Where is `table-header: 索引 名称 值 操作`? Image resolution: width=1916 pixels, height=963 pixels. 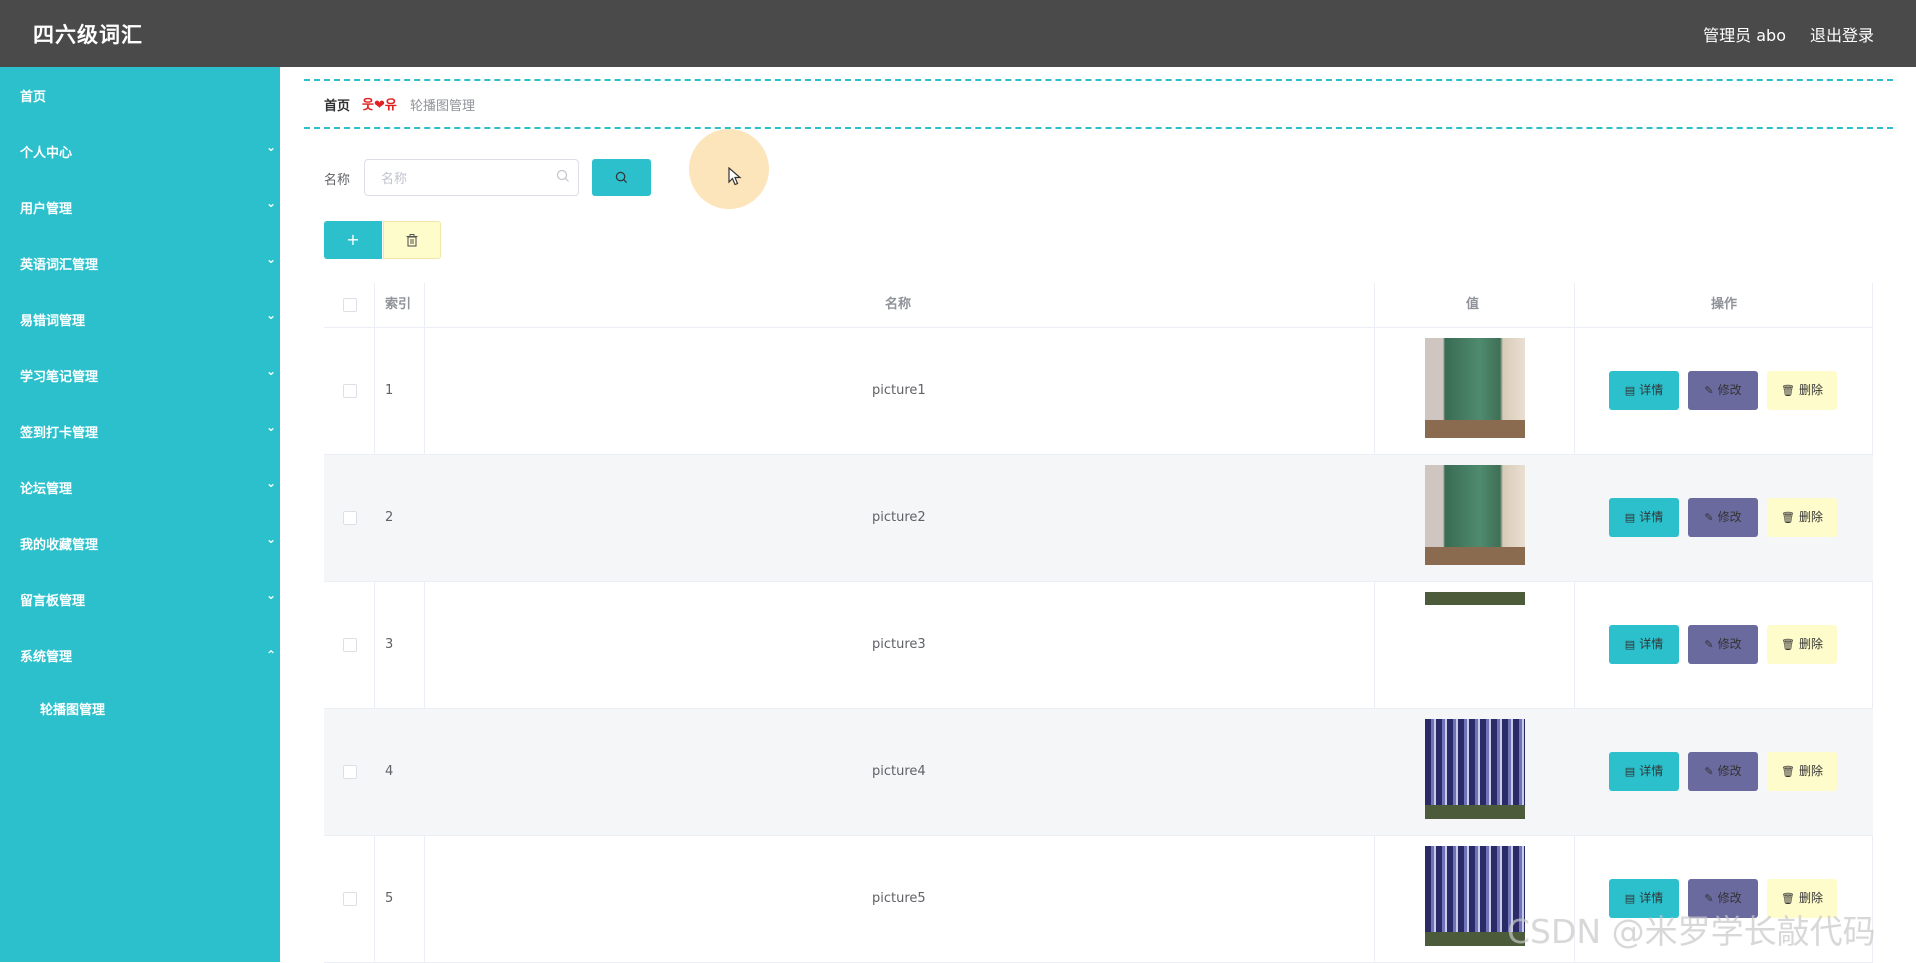 table-header: 索引 名称 值 操作 is located at coordinates (1098, 305).